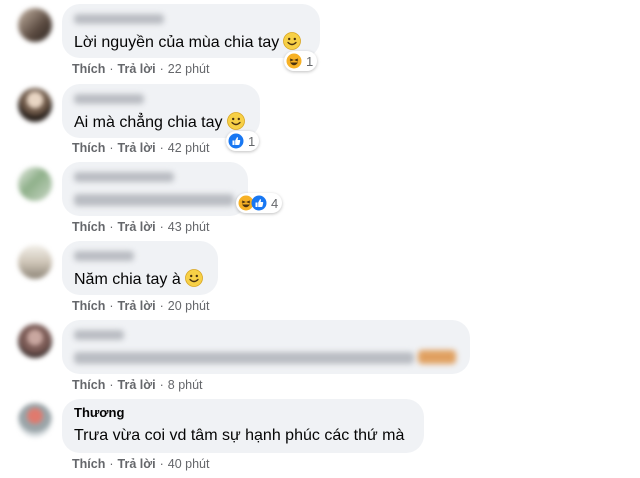 The width and height of the screenshot is (640, 478). Describe the element at coordinates (294, 61) in the screenshot. I see `haha-reaction-icon` at that location.